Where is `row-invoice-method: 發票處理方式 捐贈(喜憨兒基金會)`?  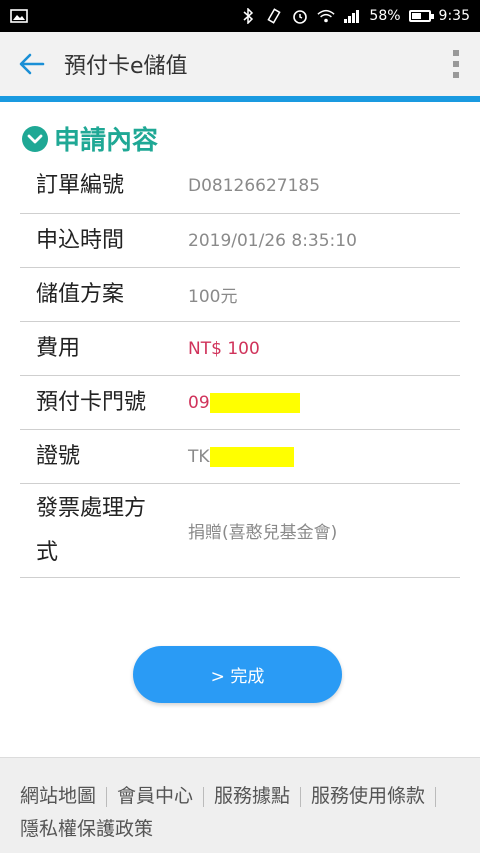
row-invoice-method: 發票處理方式 捐贈(喜憨兒基金會) is located at coordinates (240, 531).